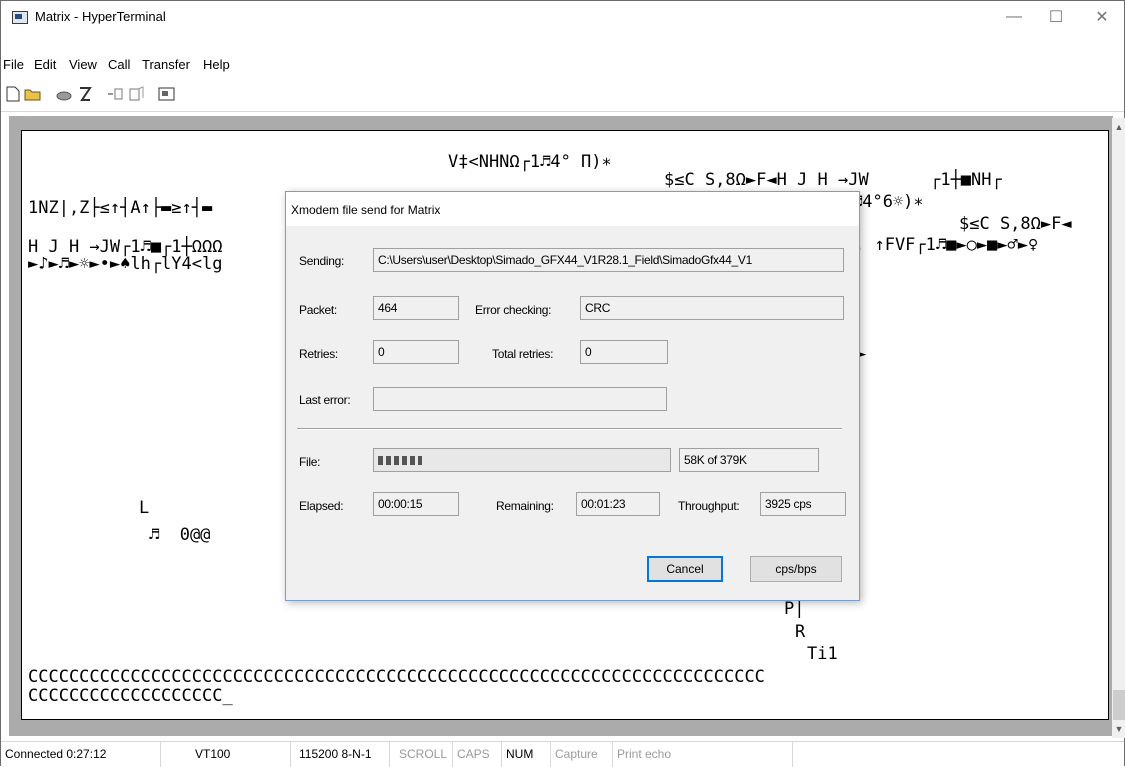 The height and width of the screenshot is (767, 1125). Describe the element at coordinates (33, 95) in the screenshot. I see `open-icon` at that location.